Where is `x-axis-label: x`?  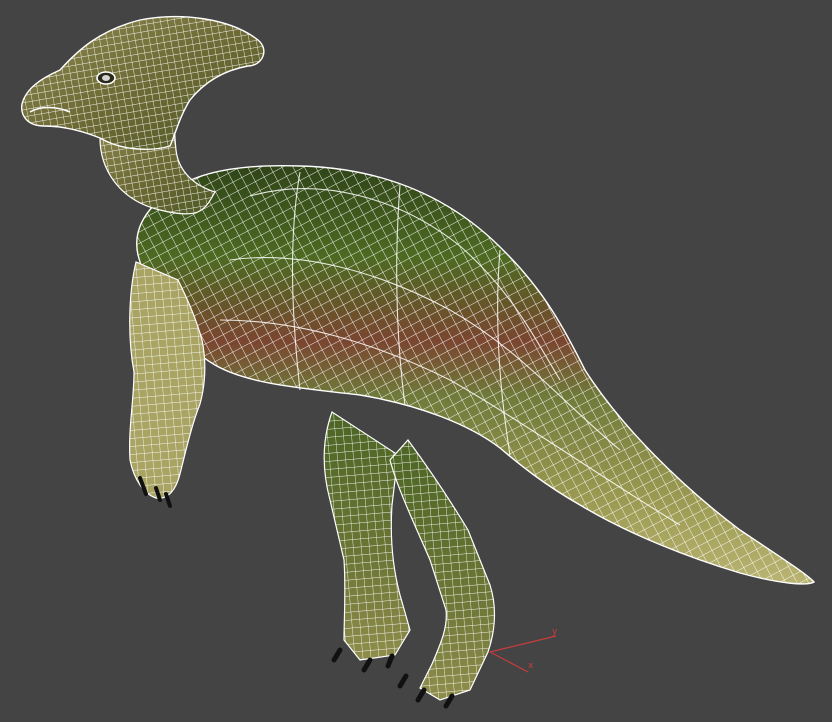
x-axis-label: x is located at coordinates (531, 666).